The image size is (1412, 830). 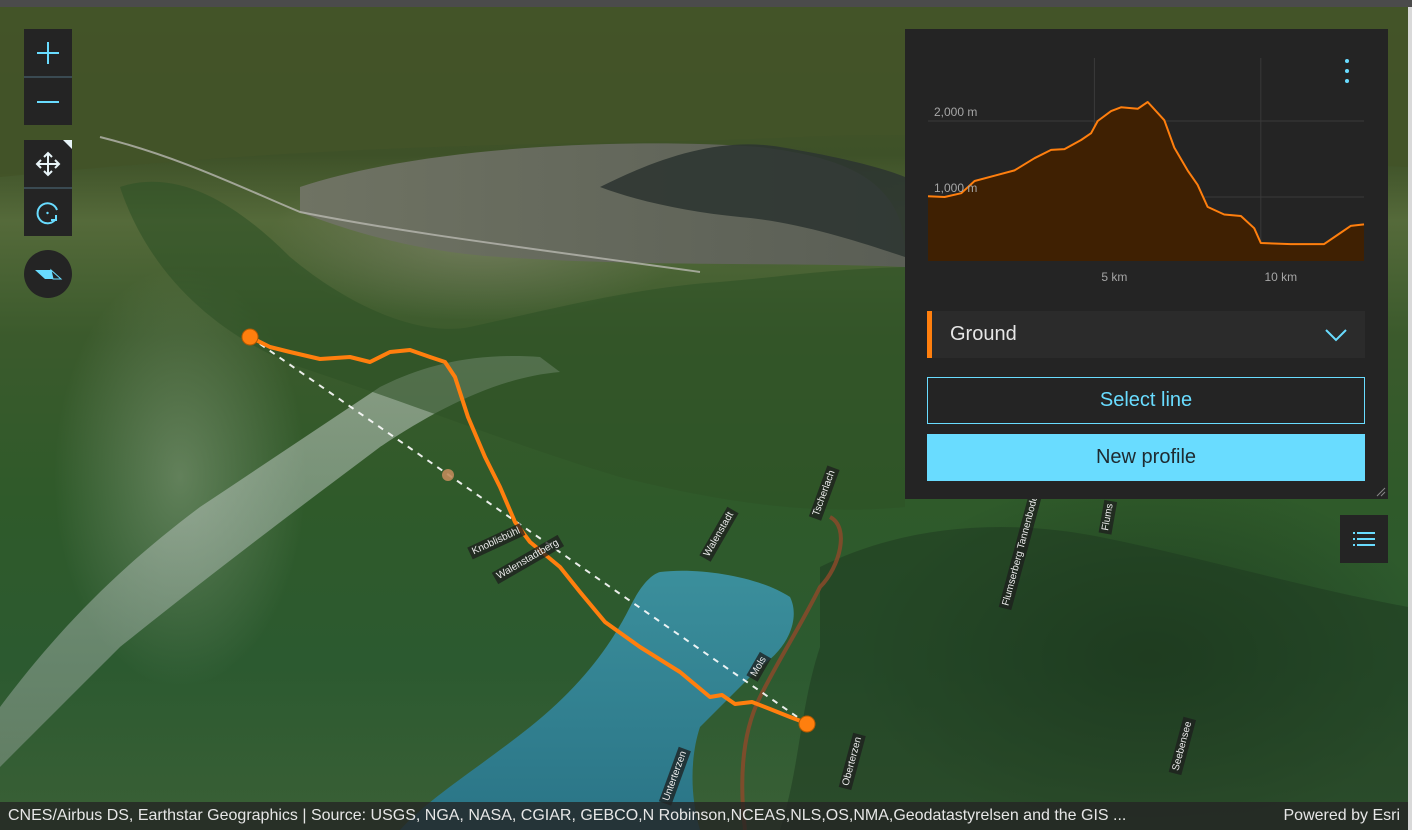 What do you see at coordinates (807, 724) in the screenshot?
I see `end-marker` at bounding box center [807, 724].